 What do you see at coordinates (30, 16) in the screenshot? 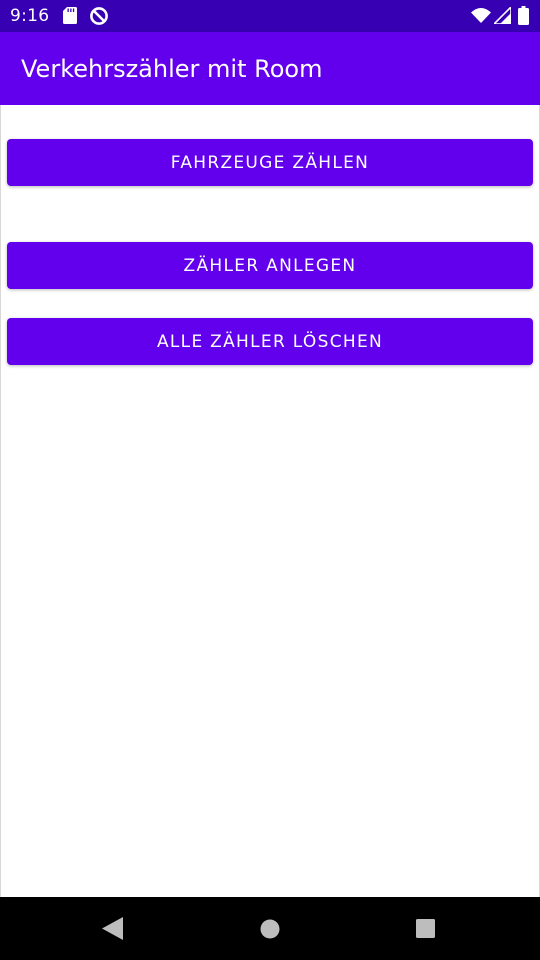
I see `status-time: 9:16` at bounding box center [30, 16].